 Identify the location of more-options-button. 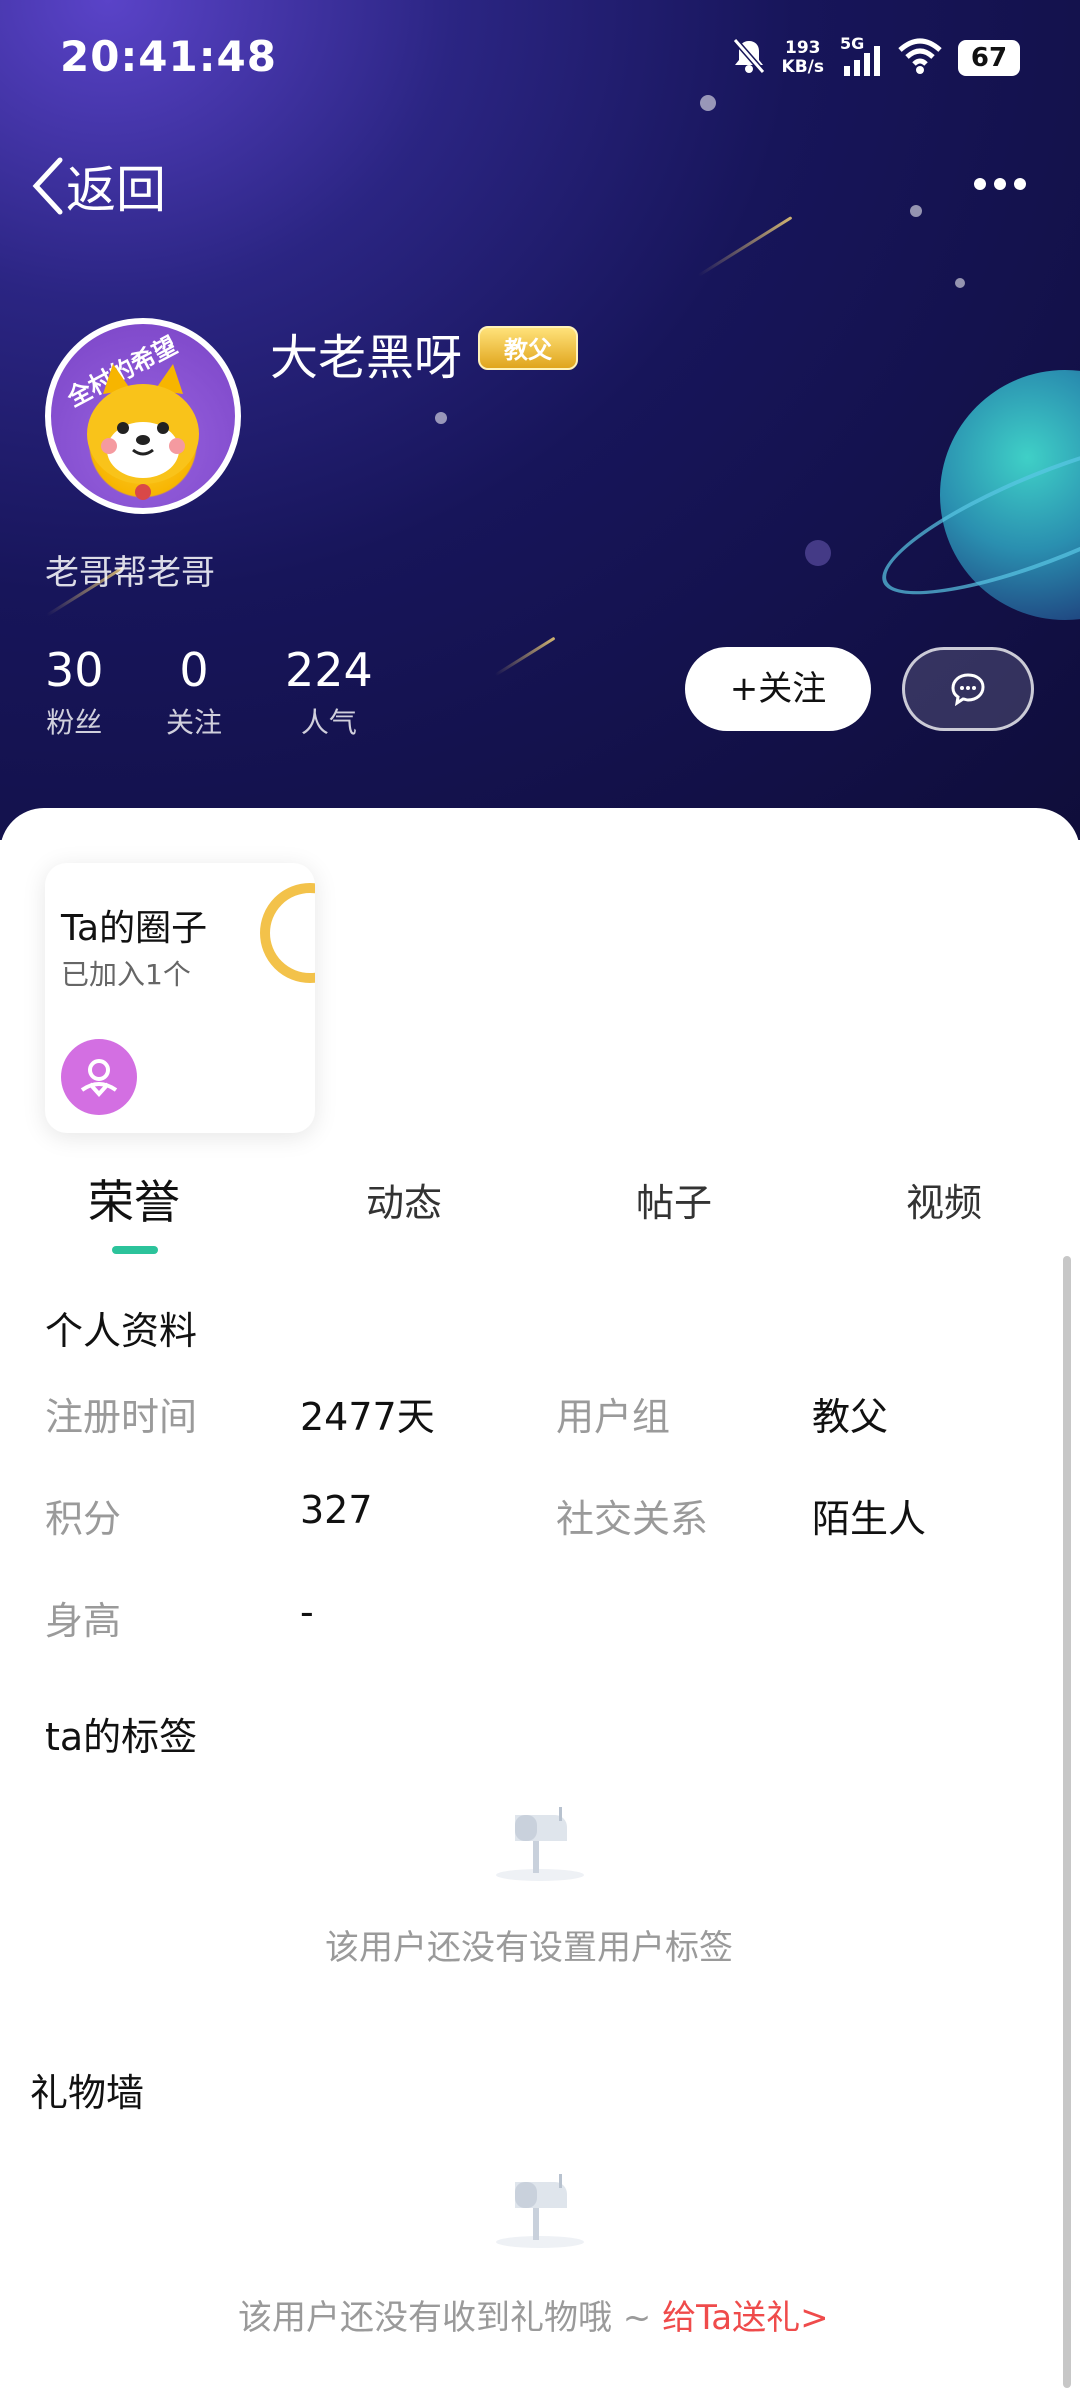
(1000, 184).